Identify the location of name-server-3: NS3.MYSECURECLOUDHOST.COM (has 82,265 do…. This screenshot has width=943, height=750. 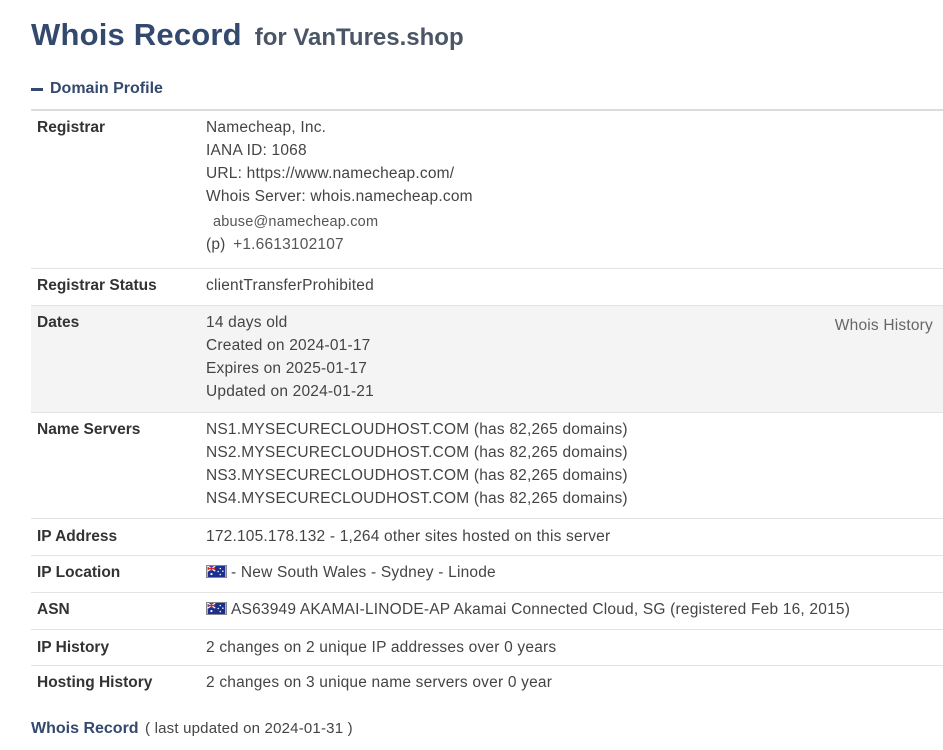
(417, 475).